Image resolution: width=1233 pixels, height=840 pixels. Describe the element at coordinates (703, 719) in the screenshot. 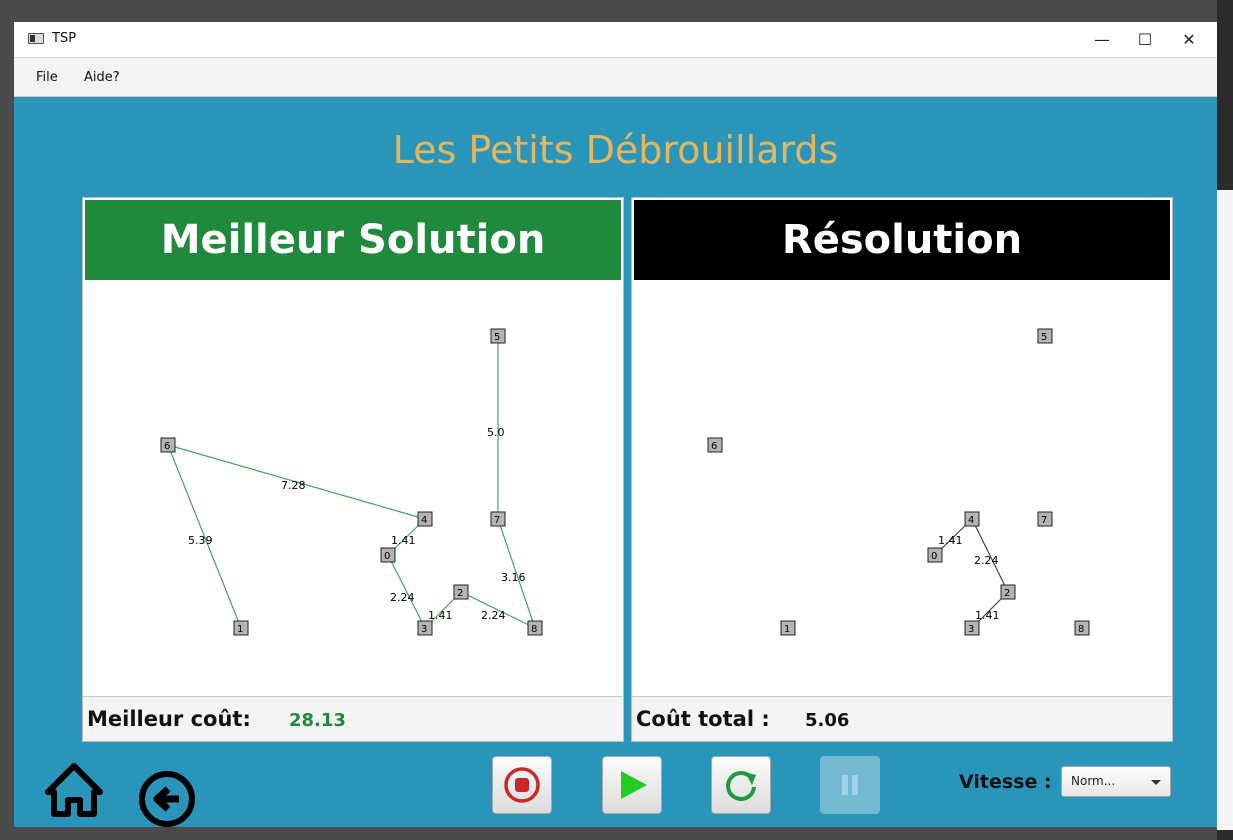

I see `total-cost-label: Coût total :` at that location.